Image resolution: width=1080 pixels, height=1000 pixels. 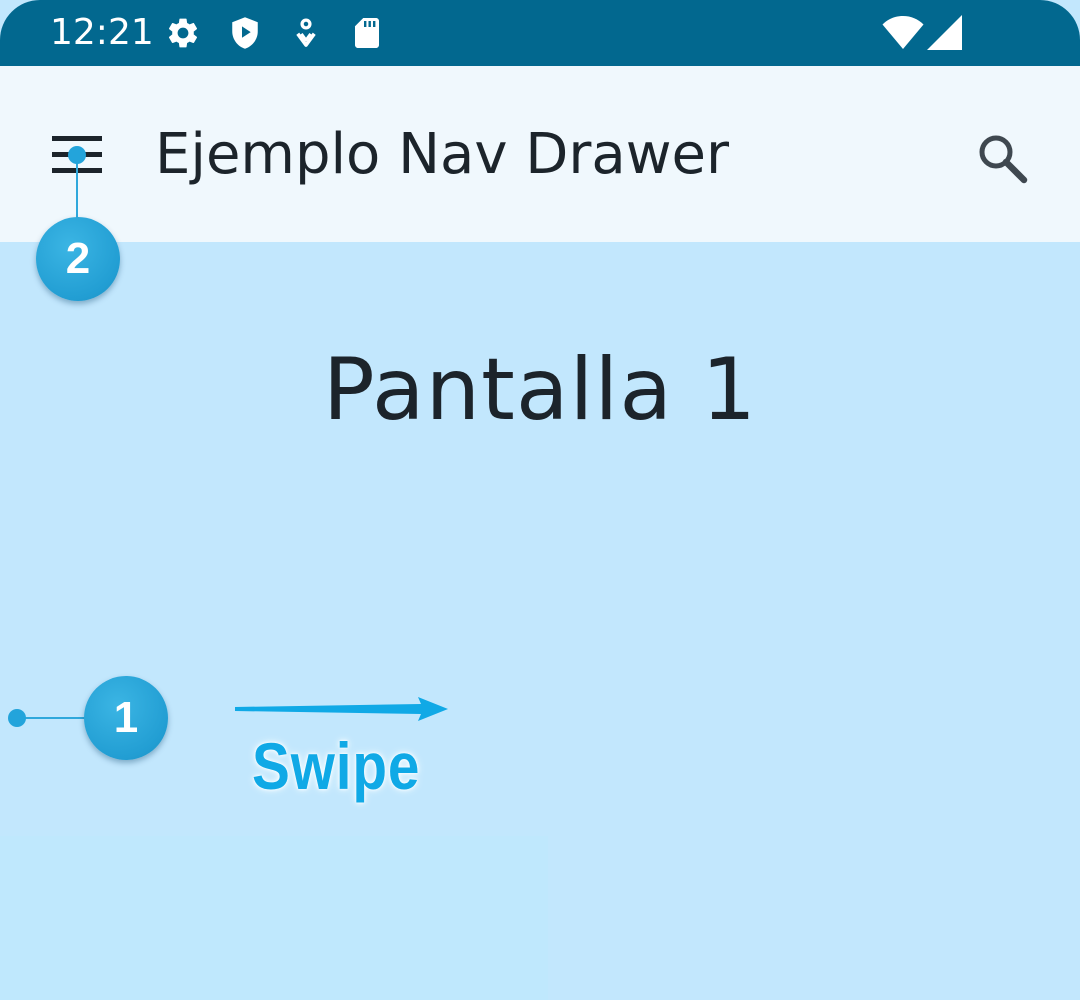 I want to click on app-title: Ejemplo Nav Drawer, so click(x=442, y=154).